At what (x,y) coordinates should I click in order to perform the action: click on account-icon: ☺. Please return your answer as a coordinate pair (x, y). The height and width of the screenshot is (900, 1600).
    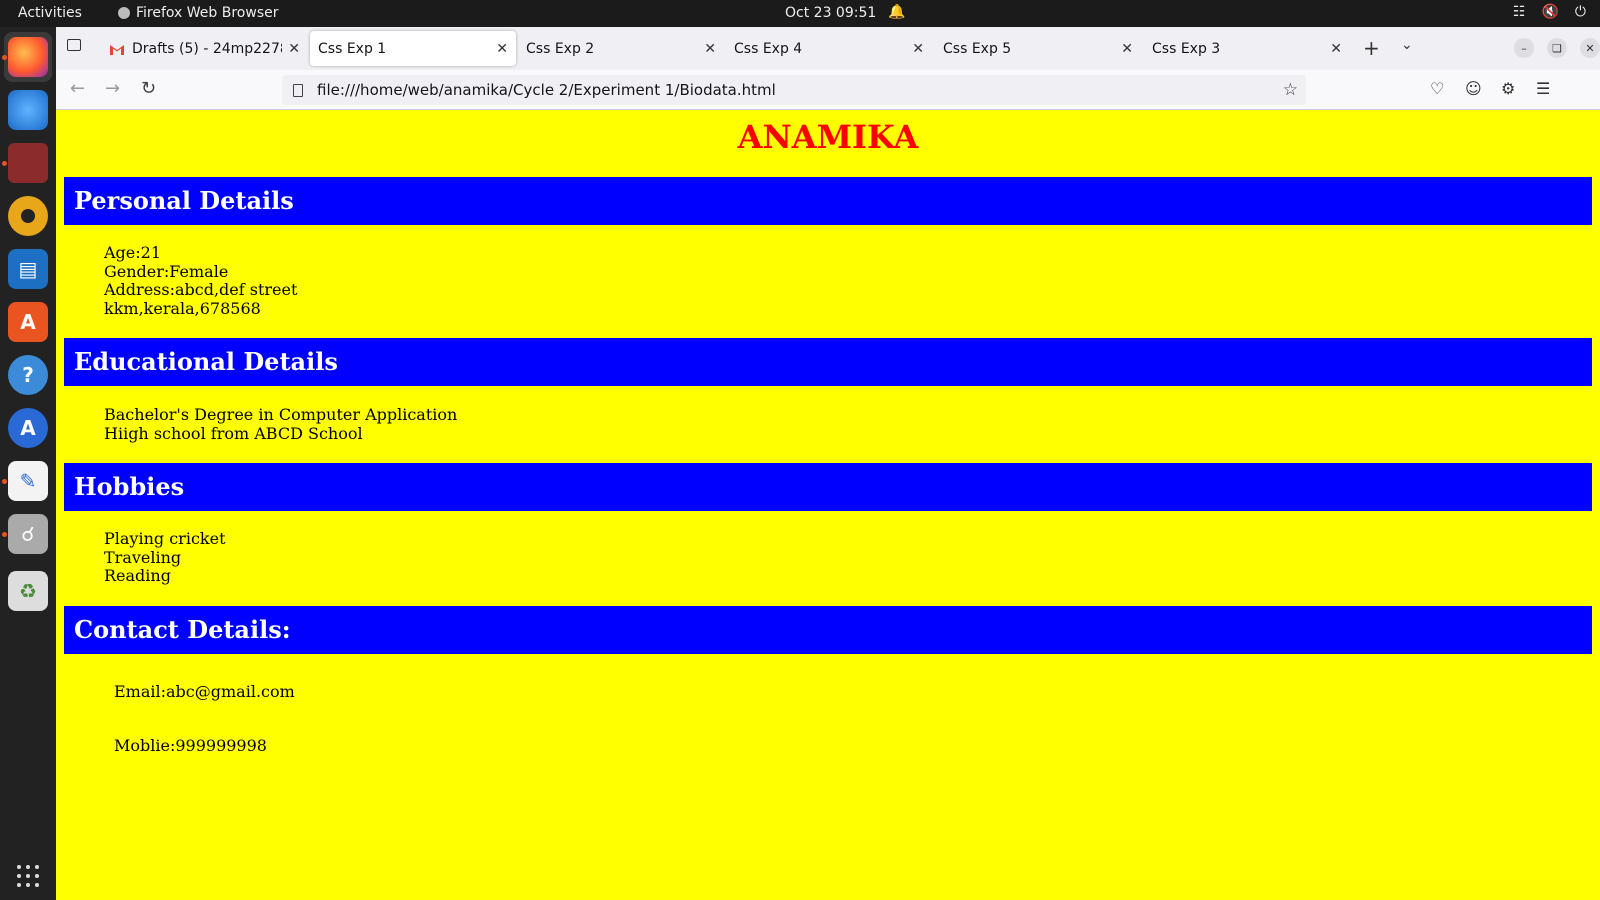
    Looking at the image, I should click on (1473, 88).